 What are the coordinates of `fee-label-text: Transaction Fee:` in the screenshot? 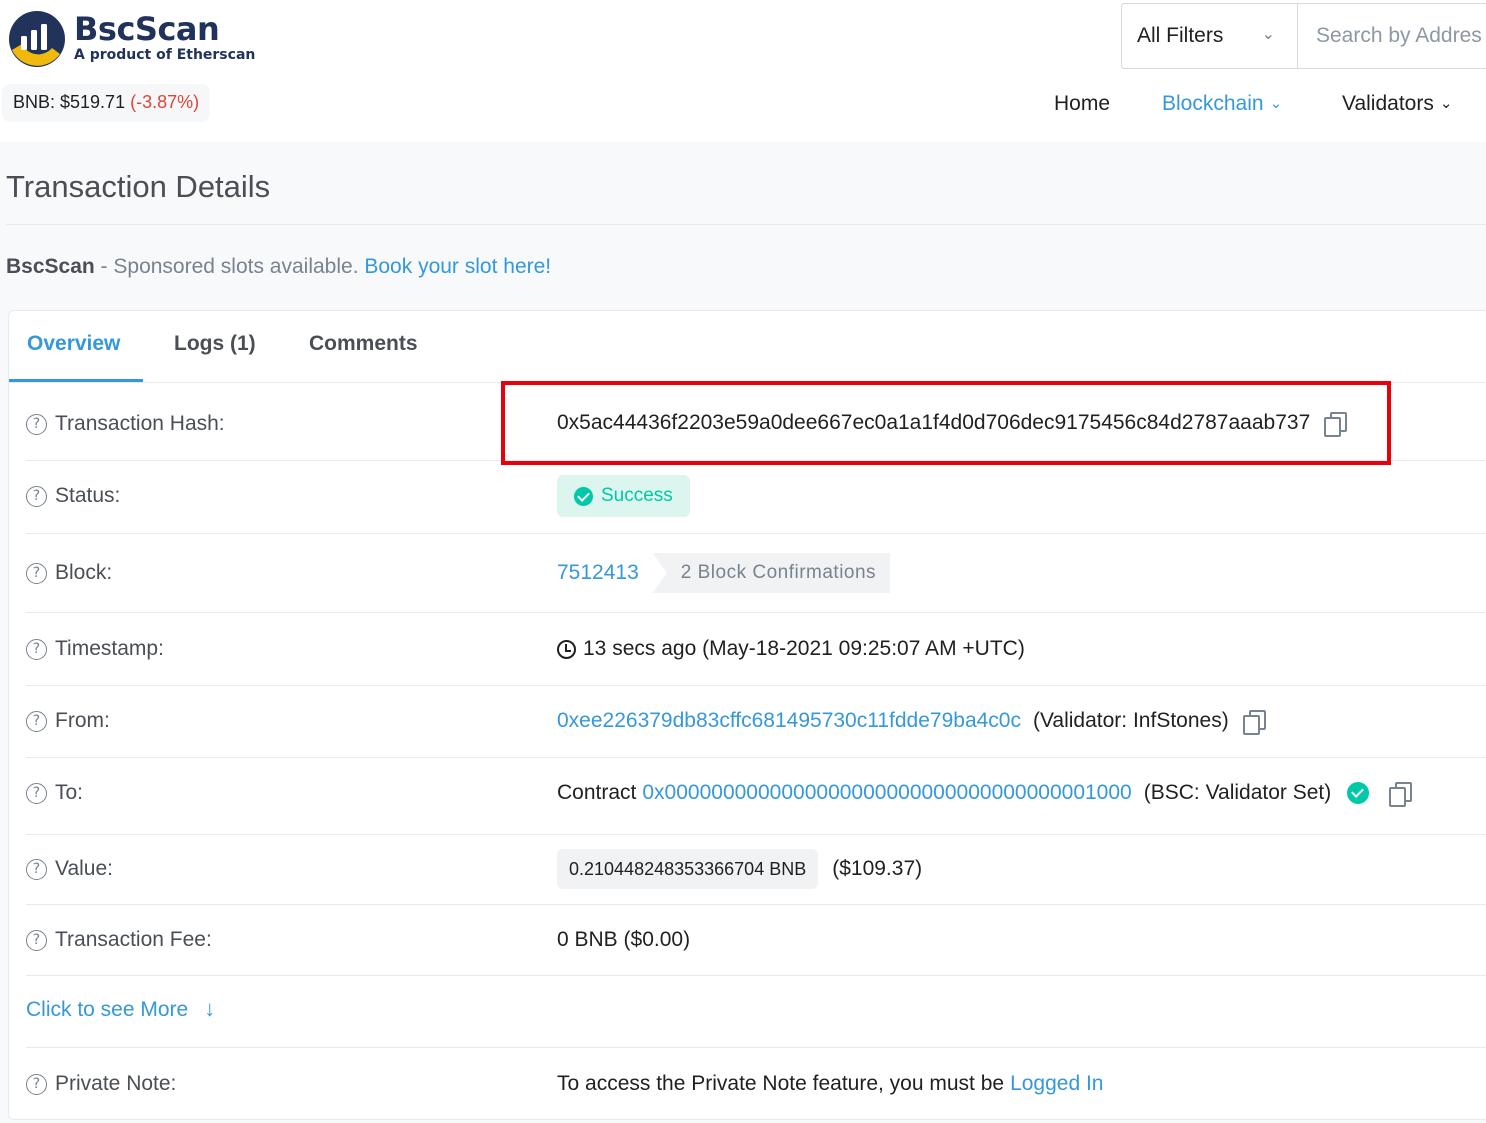 It's located at (133, 939).